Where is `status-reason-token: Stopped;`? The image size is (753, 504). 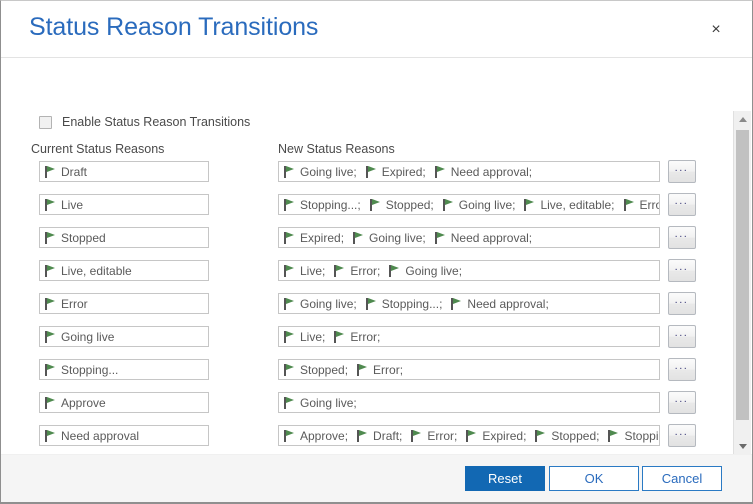
status-reason-token: Stopped; is located at coordinates (401, 204).